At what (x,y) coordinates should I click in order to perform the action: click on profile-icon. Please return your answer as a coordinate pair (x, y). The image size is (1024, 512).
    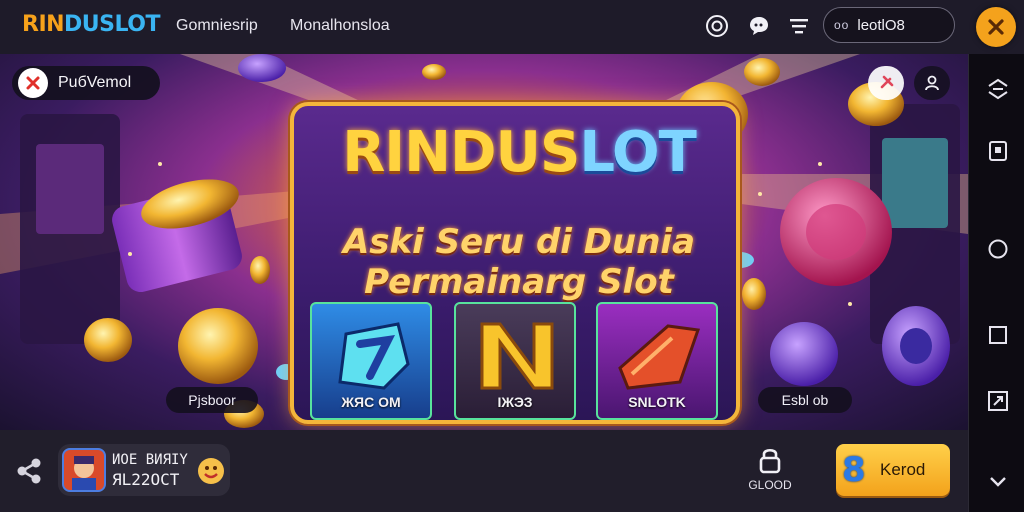
    Looking at the image, I should click on (932, 83).